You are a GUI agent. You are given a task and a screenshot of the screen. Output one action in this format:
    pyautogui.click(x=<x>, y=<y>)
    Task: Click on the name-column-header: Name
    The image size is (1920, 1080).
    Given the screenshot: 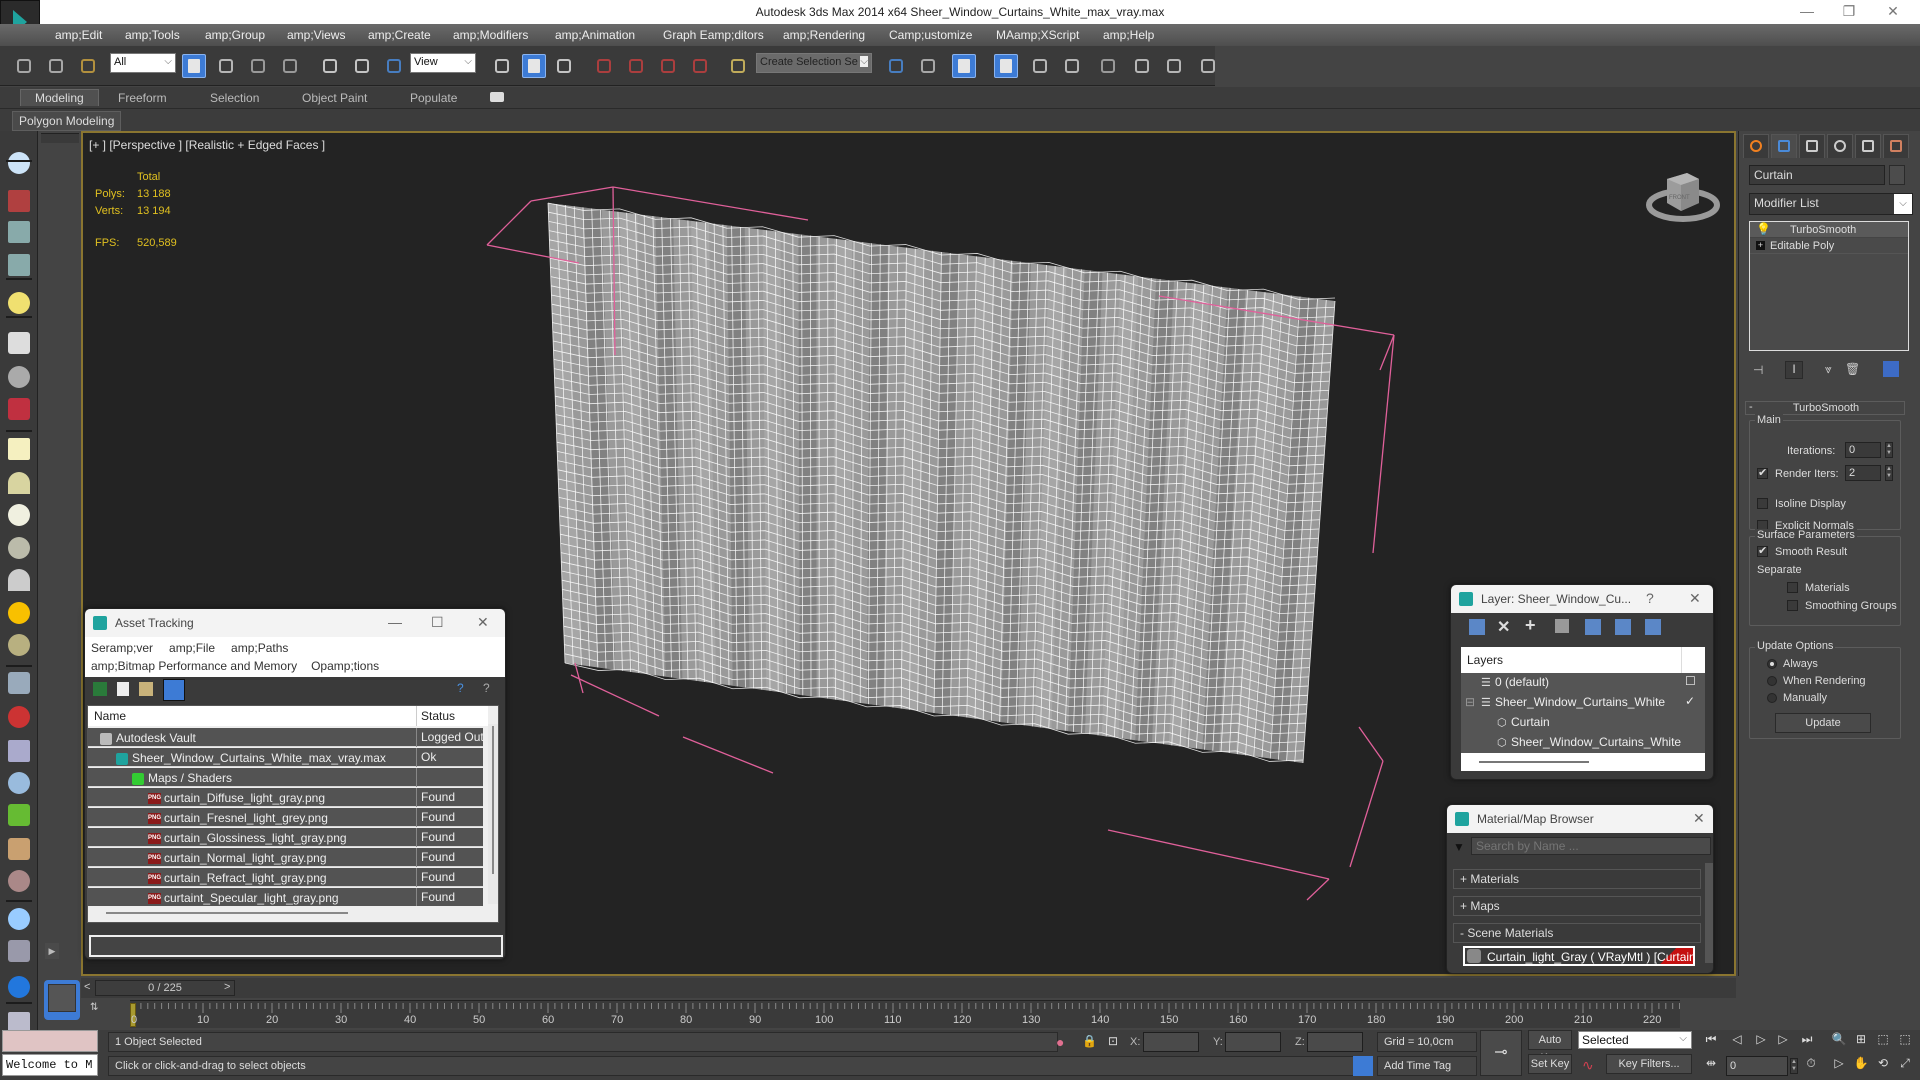 What is the action you would take?
    pyautogui.click(x=110, y=716)
    